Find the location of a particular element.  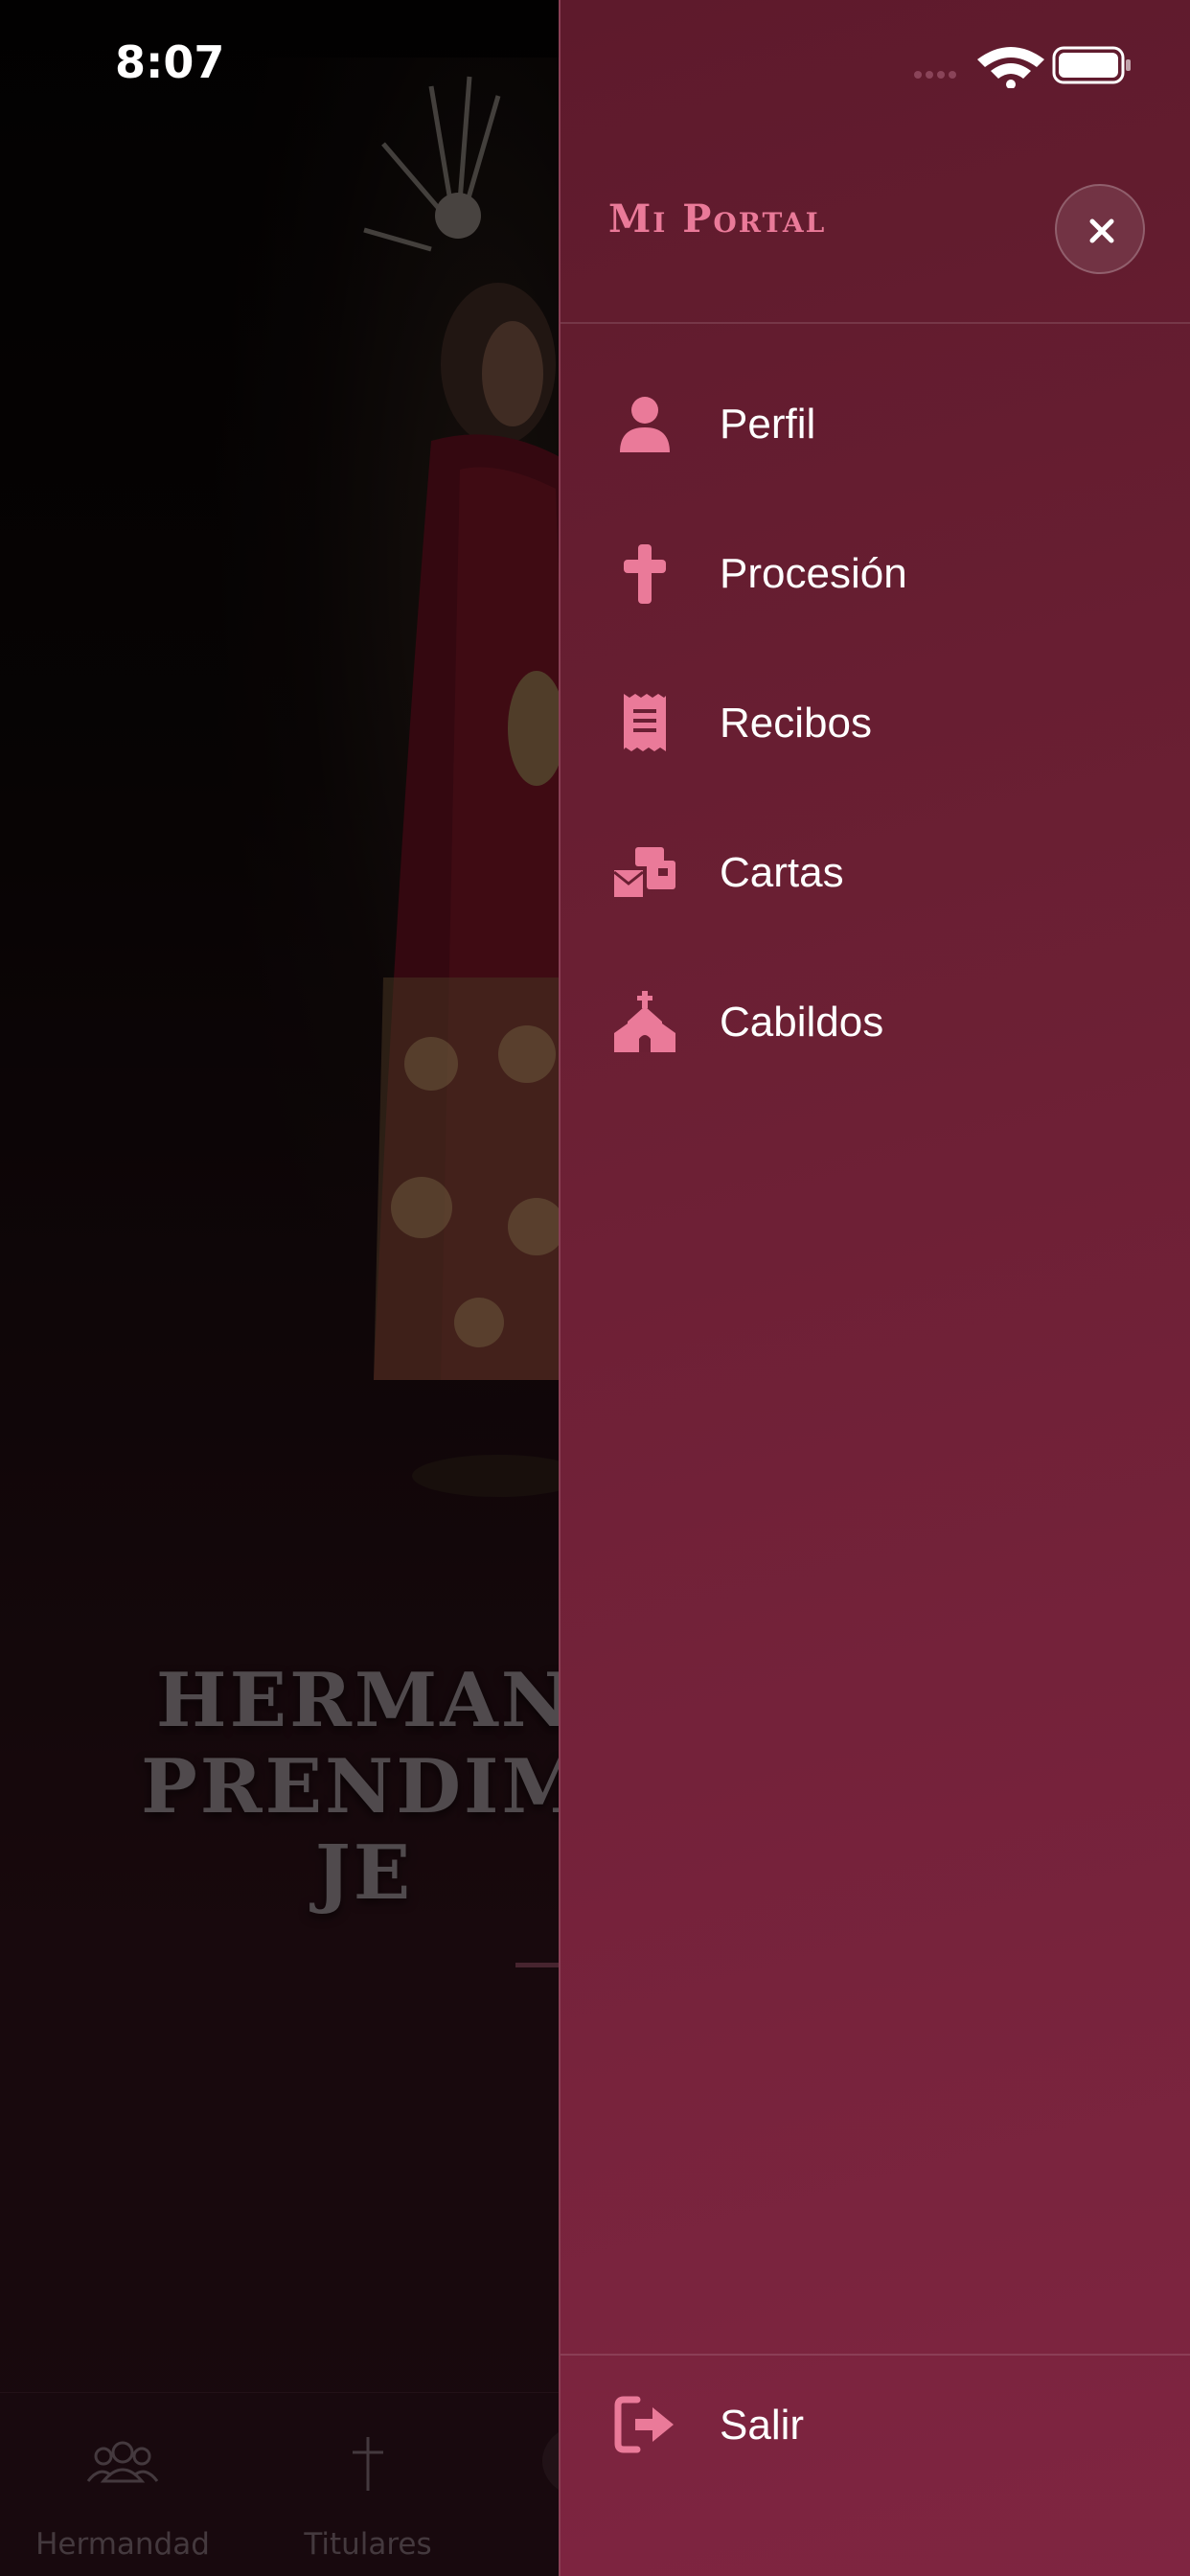

menu-item-label: Procesión is located at coordinates (813, 573).